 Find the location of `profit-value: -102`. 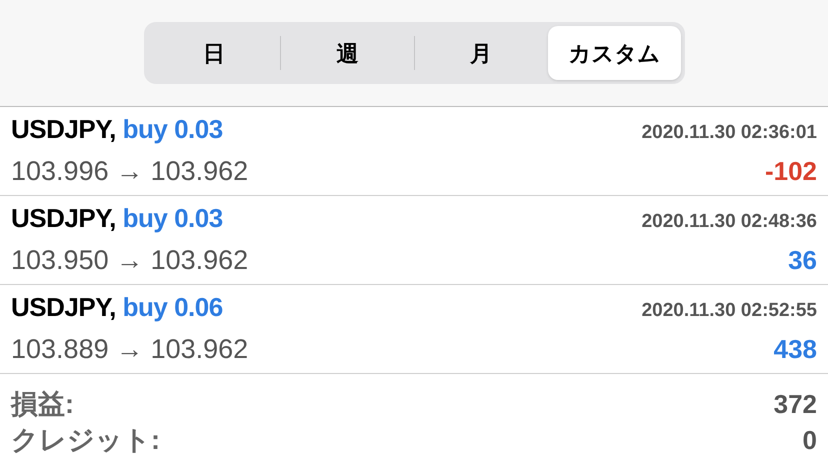

profit-value: -102 is located at coordinates (790, 171).